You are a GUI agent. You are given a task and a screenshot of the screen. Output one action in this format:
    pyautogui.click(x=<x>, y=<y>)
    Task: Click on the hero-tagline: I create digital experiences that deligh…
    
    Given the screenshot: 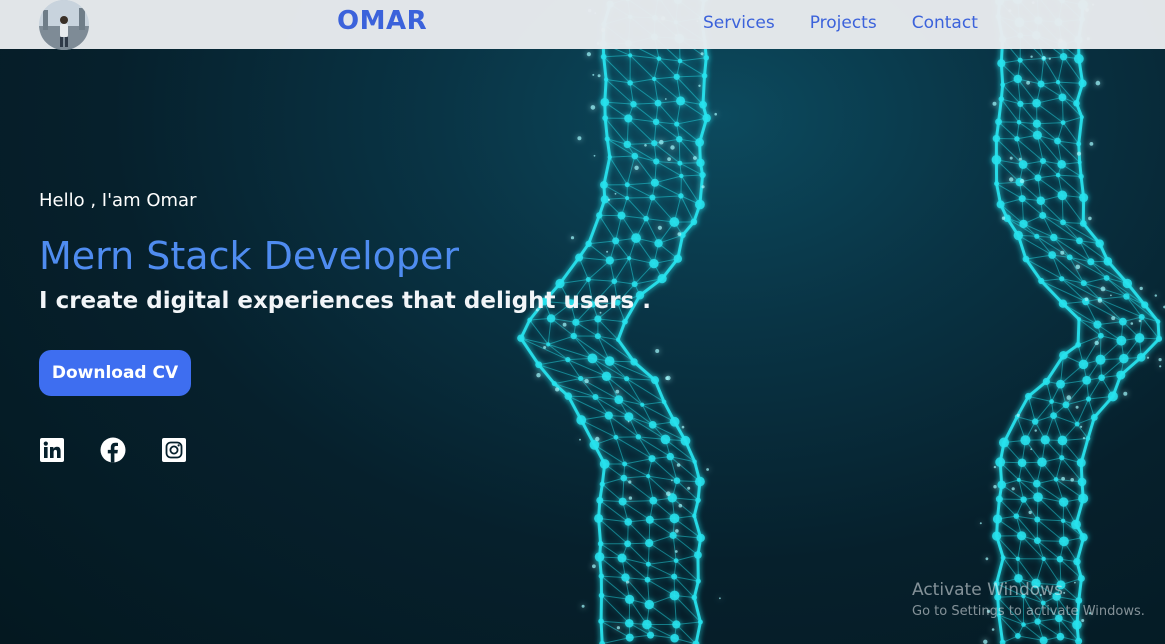 What is the action you would take?
    pyautogui.click(x=345, y=301)
    